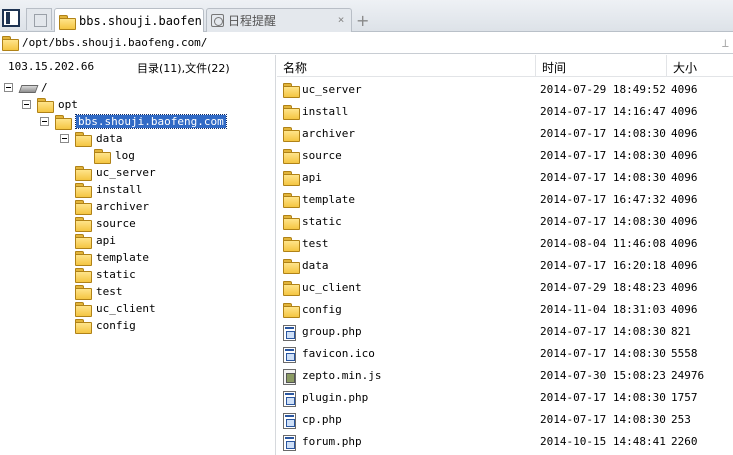 Image resolution: width=733 pixels, height=455 pixels. Describe the element at coordinates (505, 266) in the screenshot. I see `file-row: data 2014-07-17 16:20:18 4096` at that location.